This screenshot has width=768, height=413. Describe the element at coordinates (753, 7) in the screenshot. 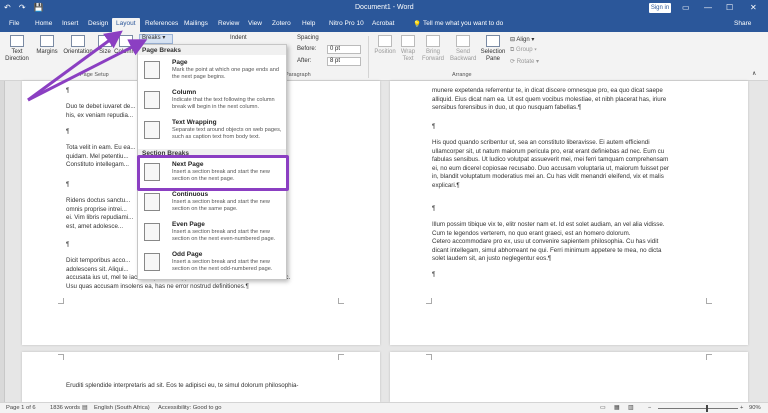

I see `close-icon: ✕` at that location.